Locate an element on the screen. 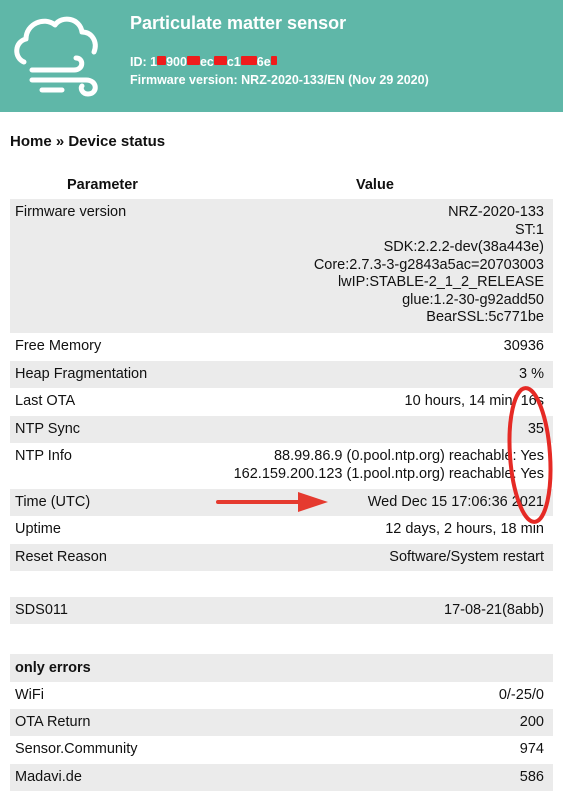 The width and height of the screenshot is (563, 800). row-value: 30936 is located at coordinates (523, 346).